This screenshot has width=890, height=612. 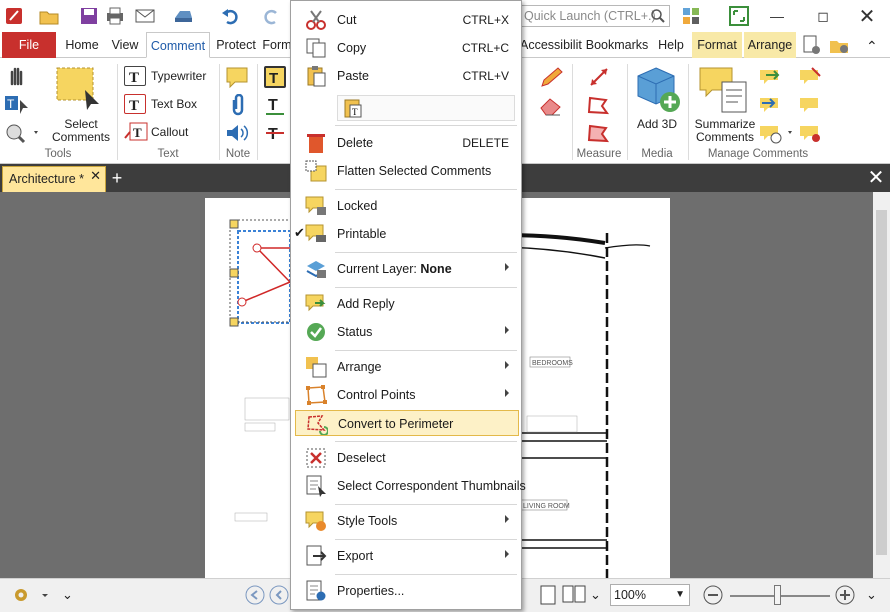 What do you see at coordinates (407, 367) in the screenshot?
I see `menu-item-arrange: Arrange` at bounding box center [407, 367].